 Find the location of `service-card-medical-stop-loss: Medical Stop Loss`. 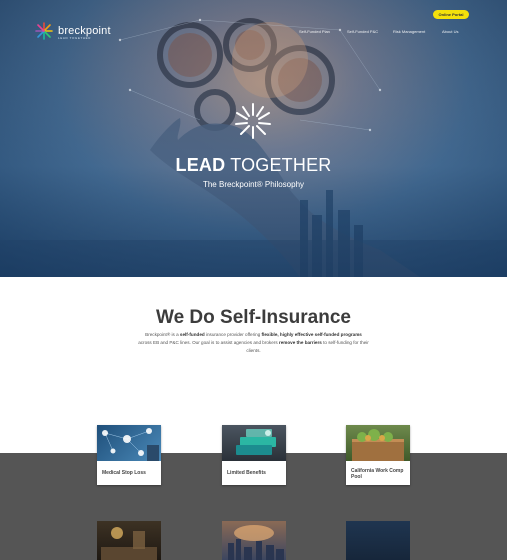

service-card-medical-stop-loss: Medical Stop Loss is located at coordinates (129, 455).